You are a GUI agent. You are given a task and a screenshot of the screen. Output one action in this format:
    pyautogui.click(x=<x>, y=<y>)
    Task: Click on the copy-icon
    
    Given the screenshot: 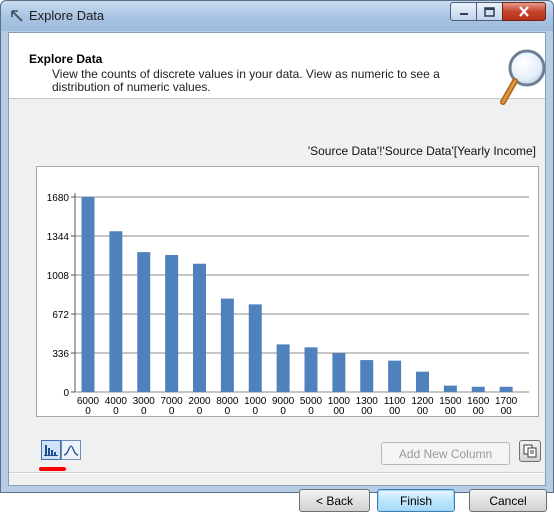 What is the action you would take?
    pyautogui.click(x=530, y=451)
    